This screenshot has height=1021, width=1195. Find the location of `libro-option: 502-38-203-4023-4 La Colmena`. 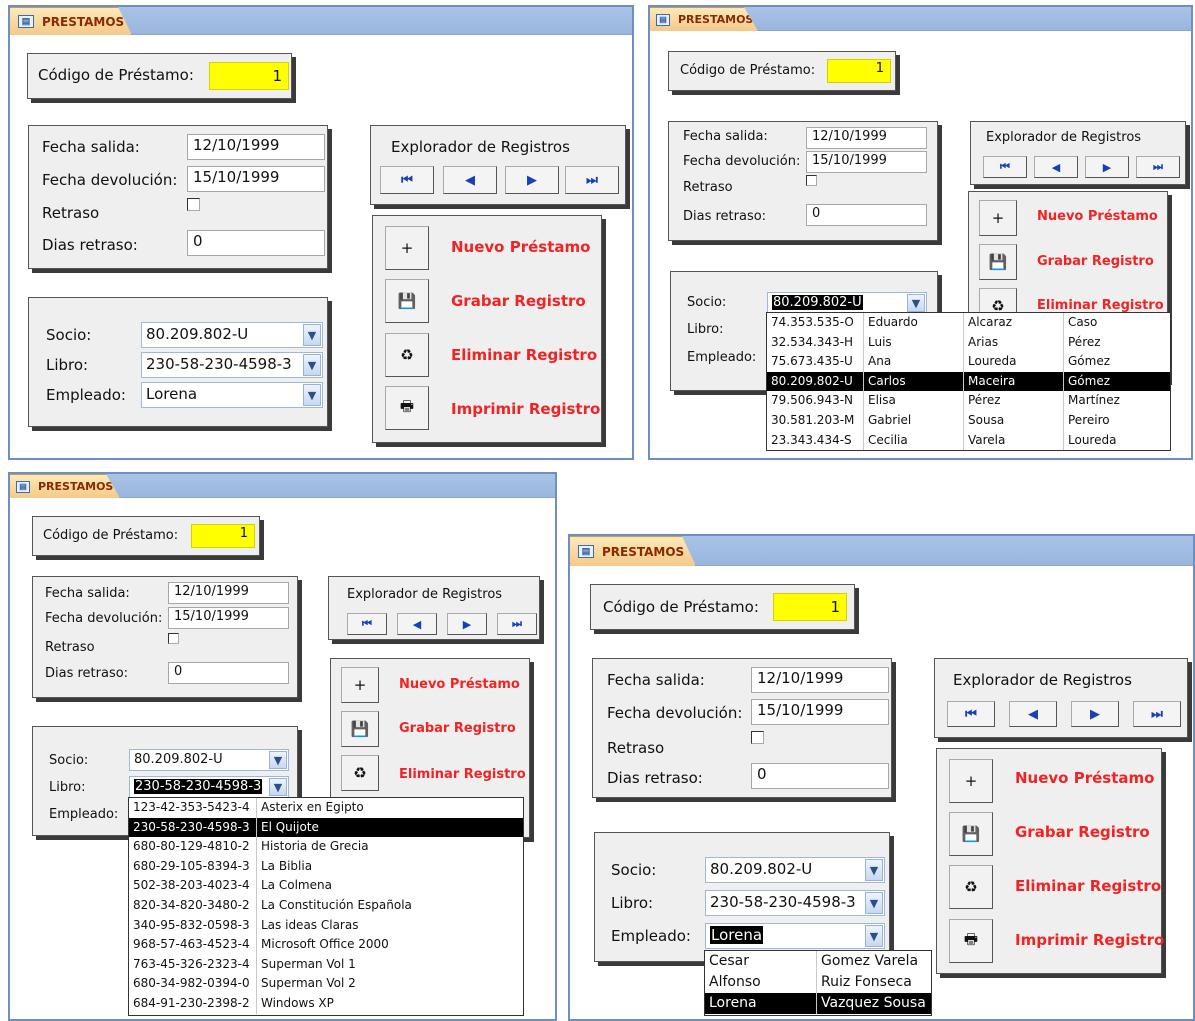

libro-option: 502-38-203-4023-4 La Colmena is located at coordinates (326, 886).